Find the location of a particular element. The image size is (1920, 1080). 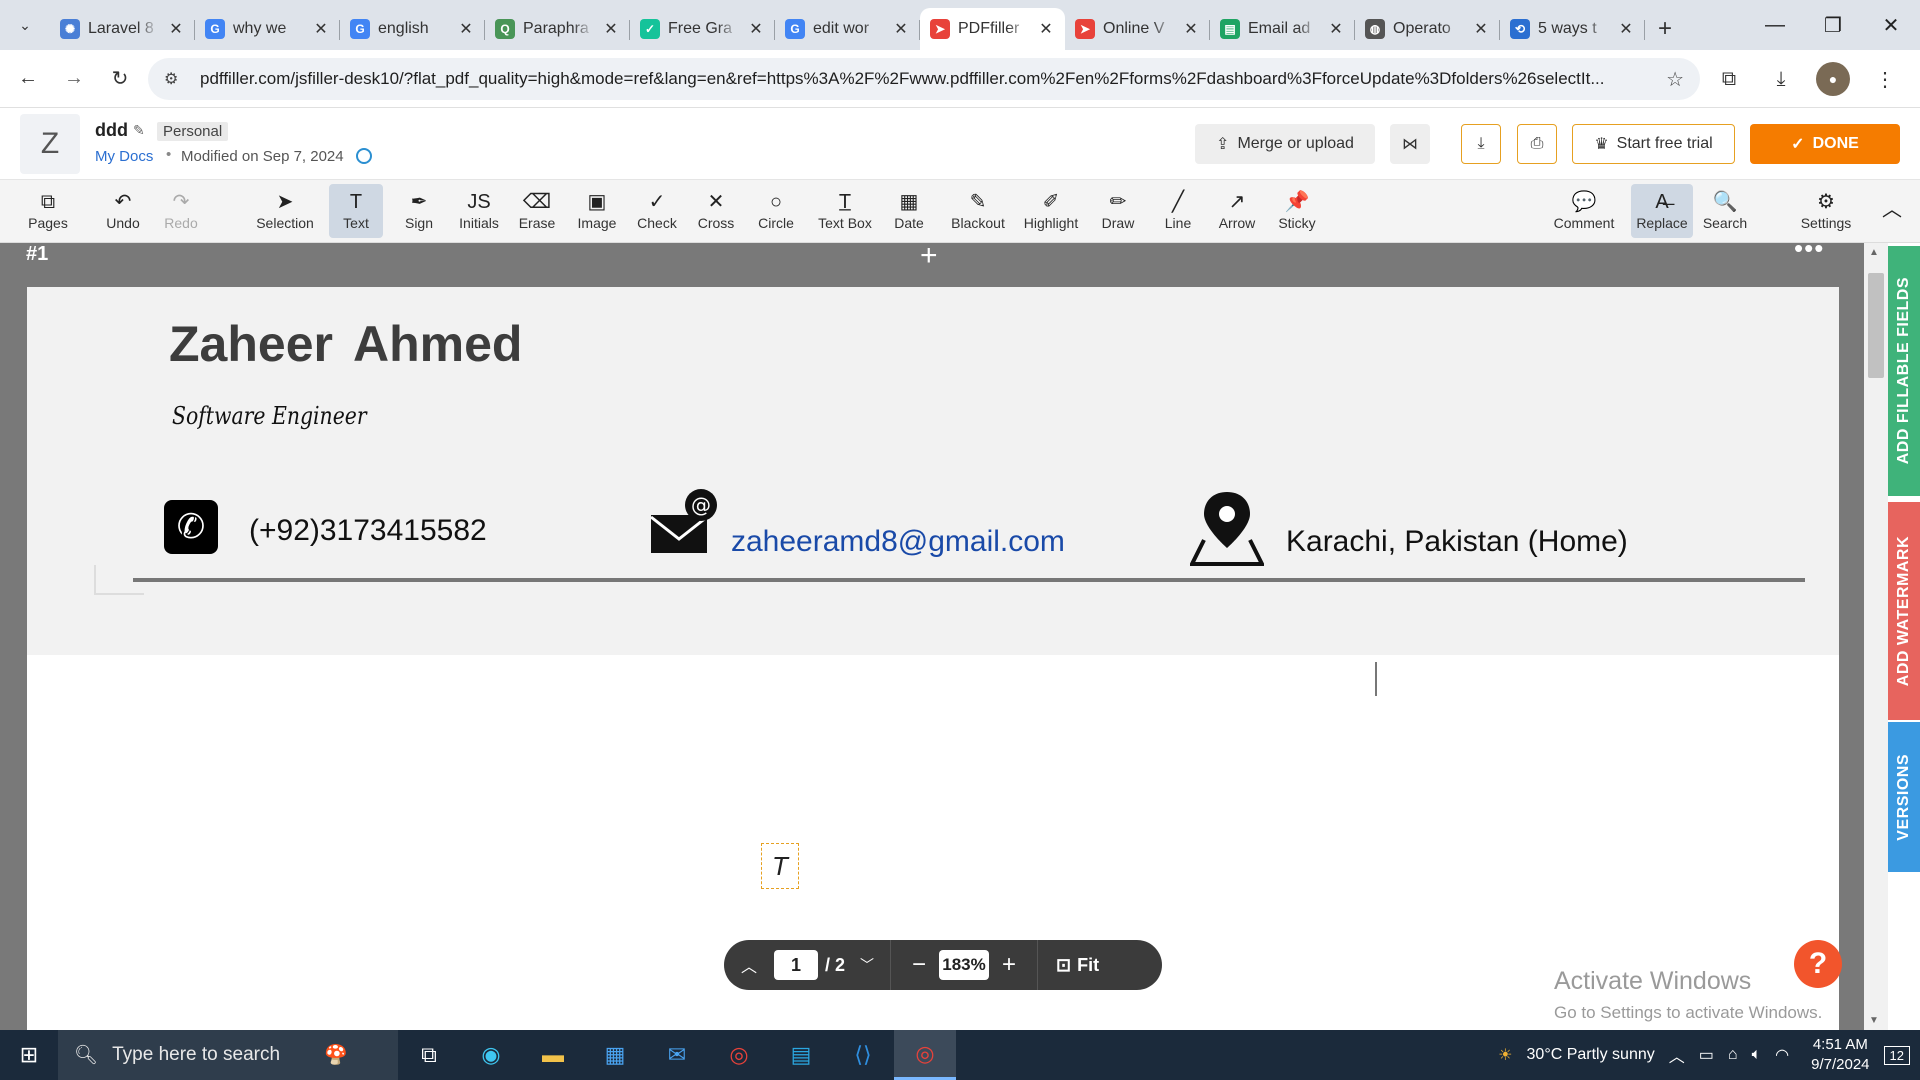

share-button: ⋈ is located at coordinates (1410, 144).